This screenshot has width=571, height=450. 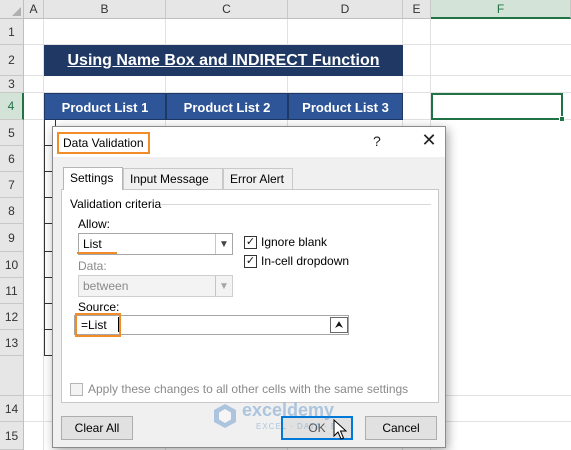 I want to click on row-header-12: 12, so click(x=12, y=317).